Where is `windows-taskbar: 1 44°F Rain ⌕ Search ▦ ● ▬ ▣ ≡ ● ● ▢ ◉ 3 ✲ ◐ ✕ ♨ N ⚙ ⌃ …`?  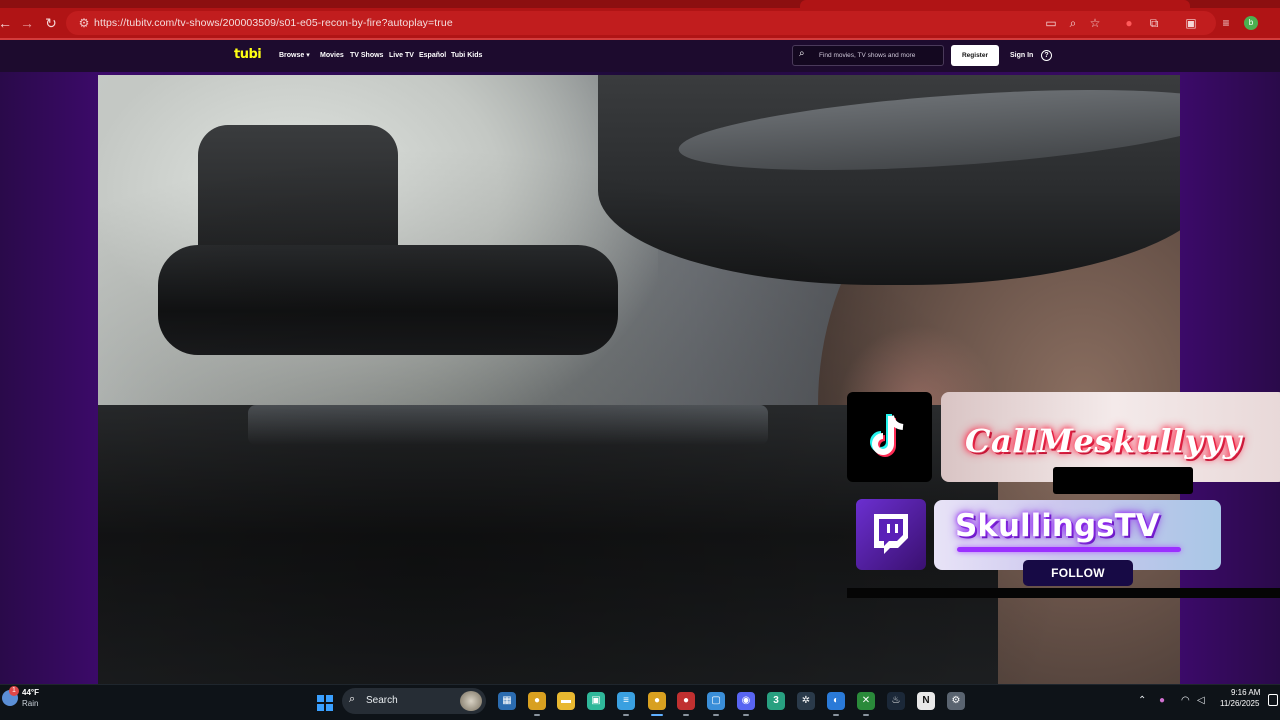
windows-taskbar: 1 44°F Rain ⌕ Search ▦ ● ▬ ▣ ≡ ● ● ▢ ◉ 3 ✲ ◐ ✕ ♨ N ⚙ ⌃ … is located at coordinates (640, 702).